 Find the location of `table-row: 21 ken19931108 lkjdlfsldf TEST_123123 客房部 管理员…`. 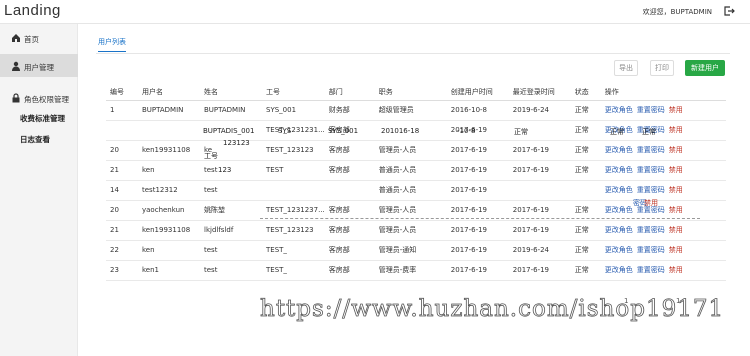

table-row: 21 ken19931108 lkjdlfsldf TEST_123123 客房部 管理员… is located at coordinates (416, 230).